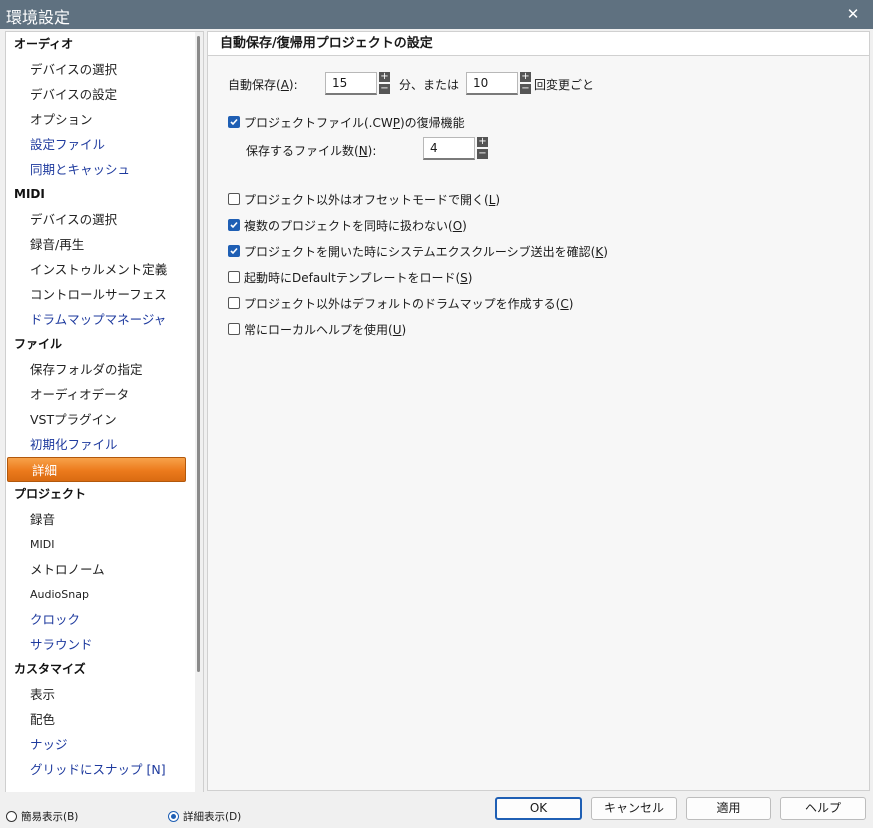  I want to click on tree-category: プロジェクト, so click(99, 494).